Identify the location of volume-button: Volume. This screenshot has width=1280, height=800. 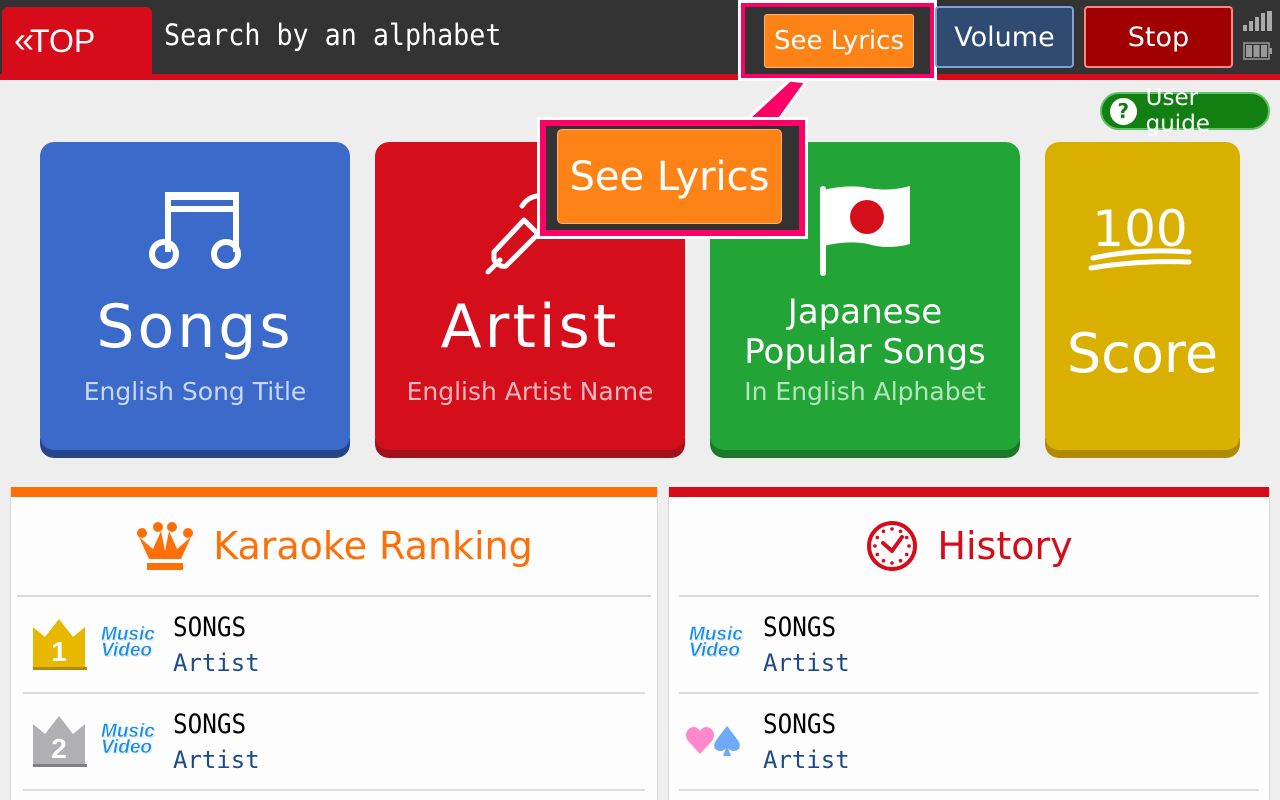
(1004, 37).